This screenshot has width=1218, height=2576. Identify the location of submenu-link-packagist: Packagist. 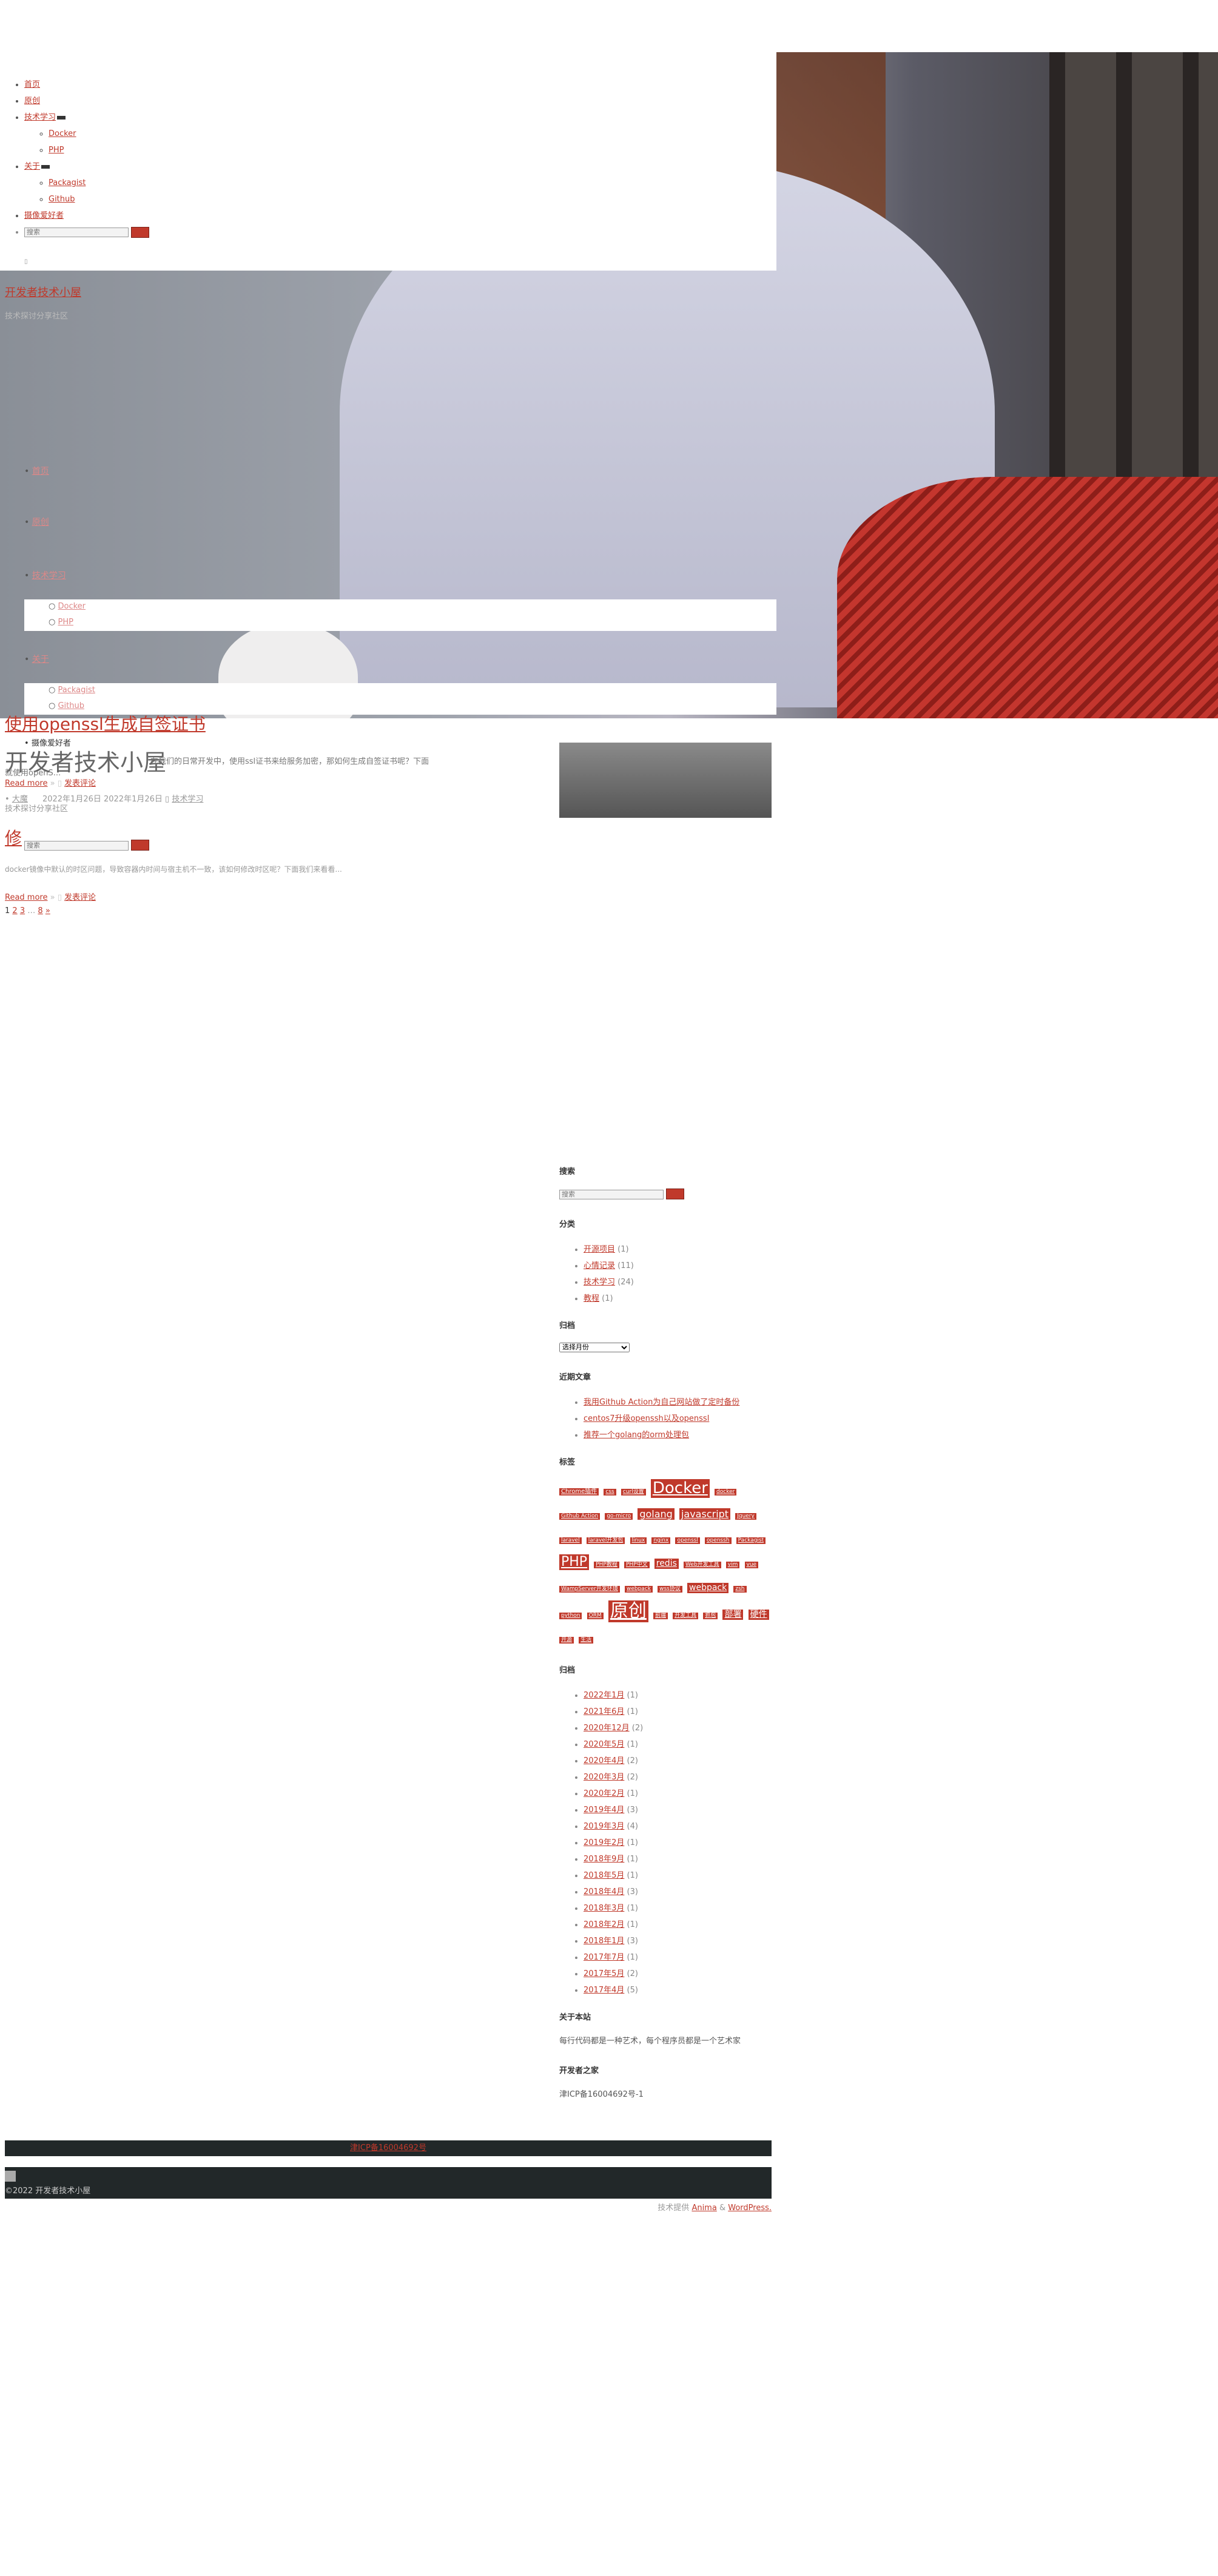
(67, 183).